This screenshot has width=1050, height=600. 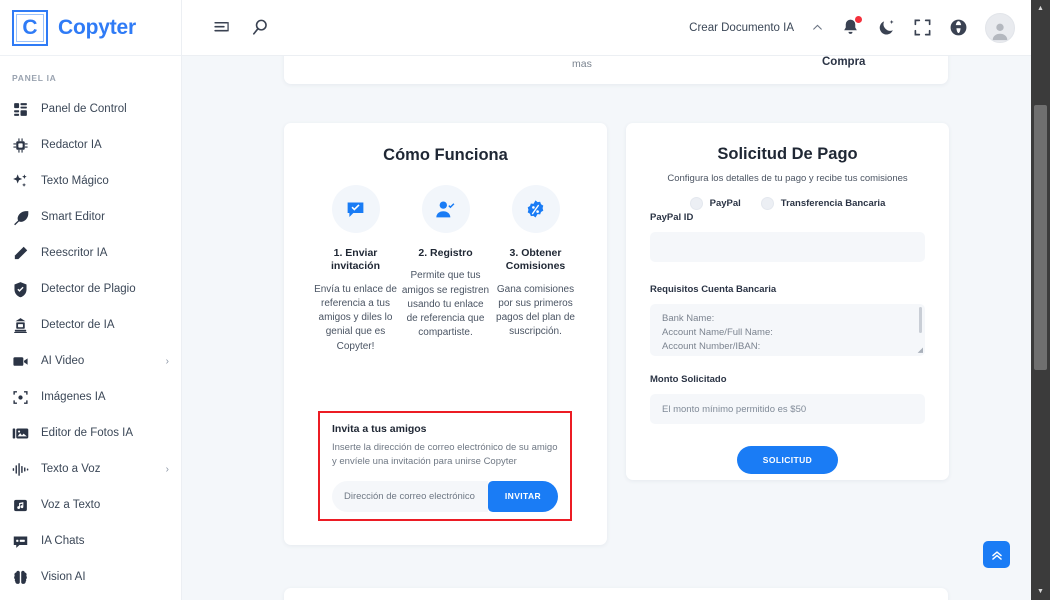 I want to click on feather-icon, so click(x=20, y=217).